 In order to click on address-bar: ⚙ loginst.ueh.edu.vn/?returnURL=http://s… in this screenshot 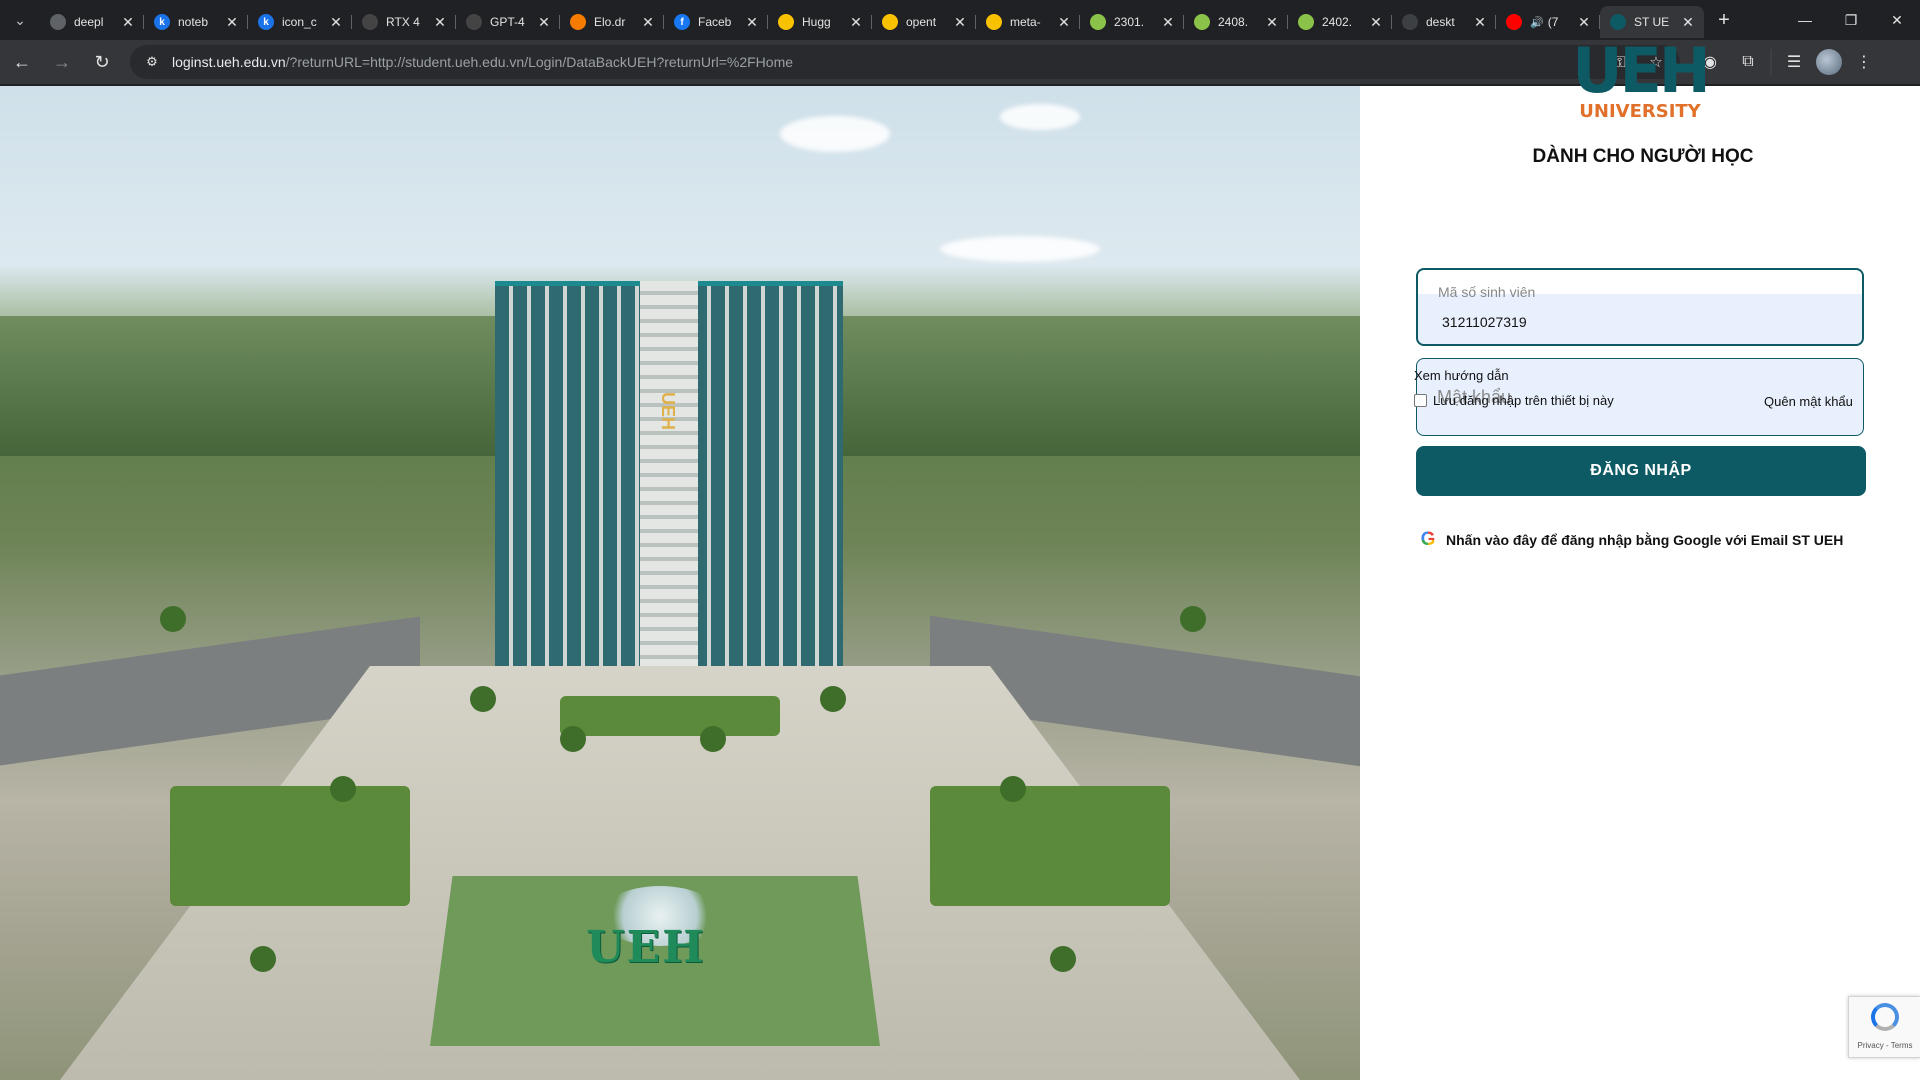, I will do `click(905, 62)`.